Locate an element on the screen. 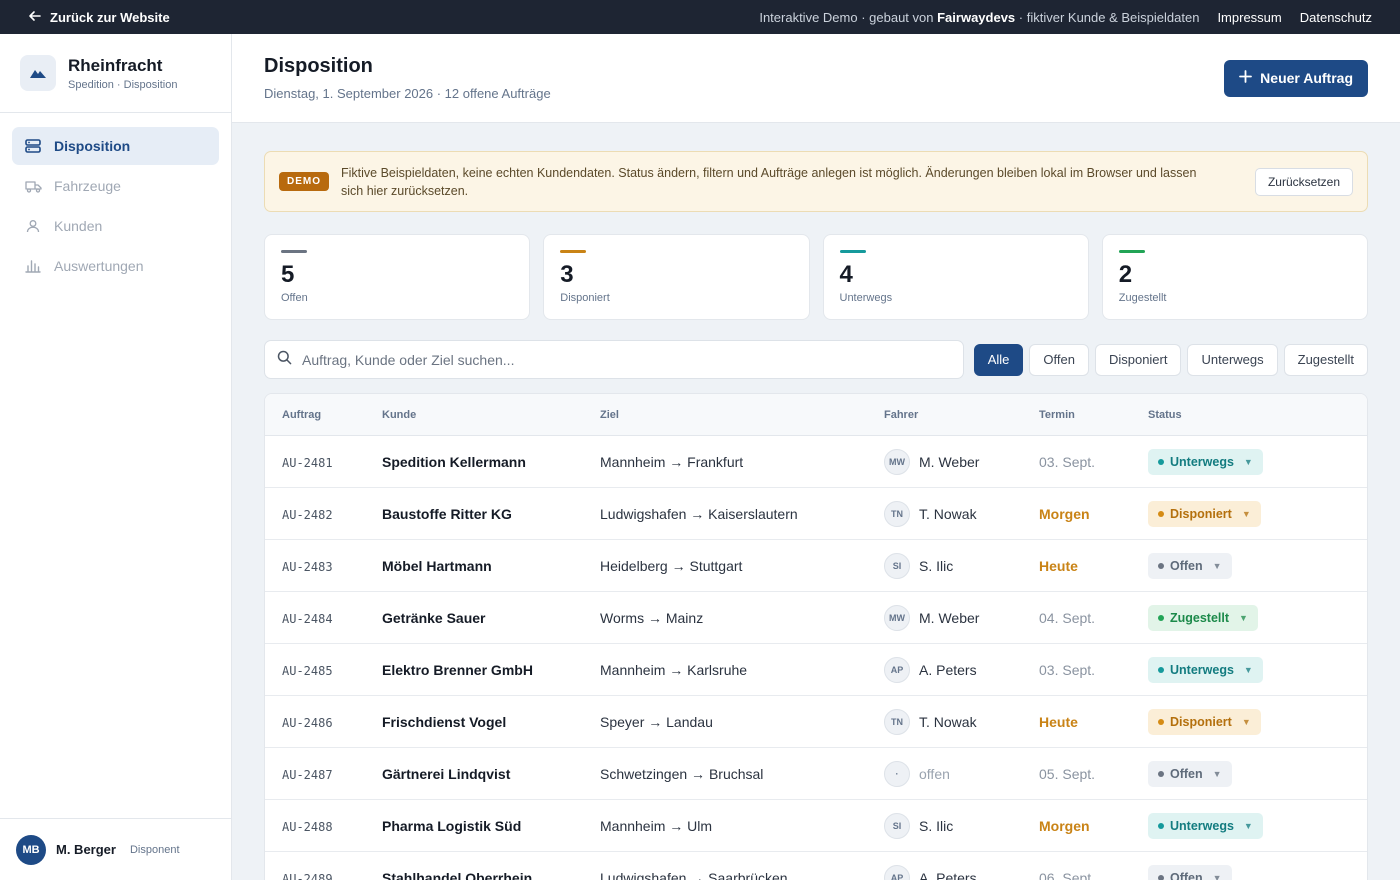 The width and height of the screenshot is (1400, 880). stat-card-offen: 5 Offen is located at coordinates (397, 277).